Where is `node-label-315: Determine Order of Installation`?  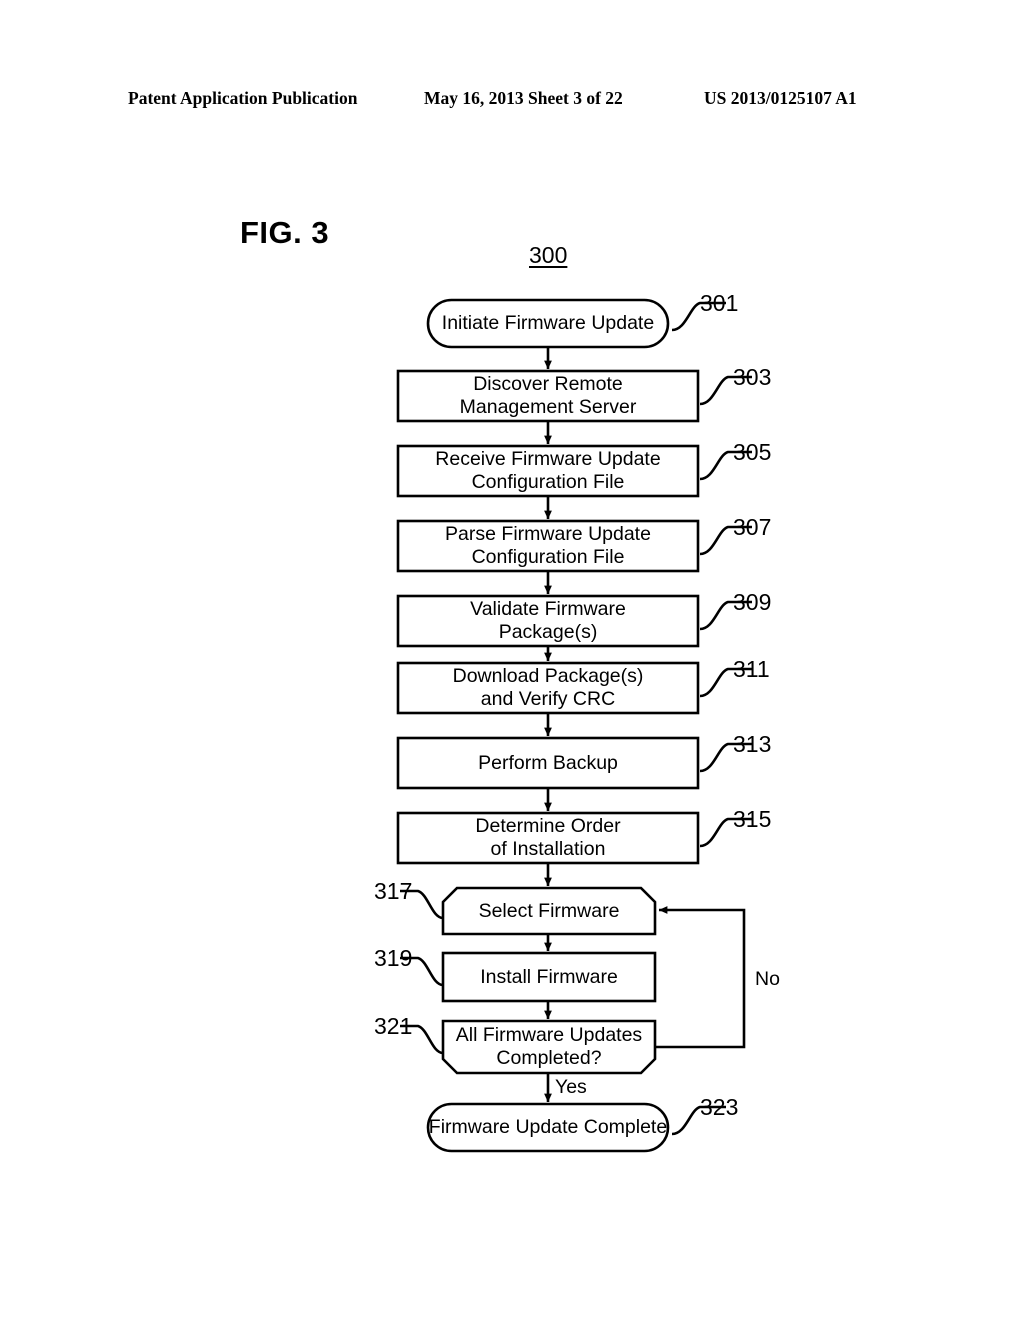
node-label-315: Determine Order of Installation is located at coordinates (548, 837).